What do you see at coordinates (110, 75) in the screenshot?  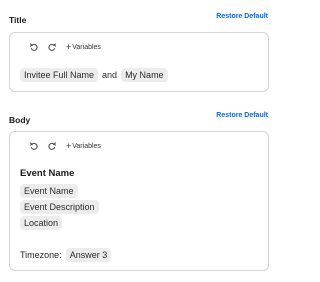 I see `connector-text: and` at bounding box center [110, 75].